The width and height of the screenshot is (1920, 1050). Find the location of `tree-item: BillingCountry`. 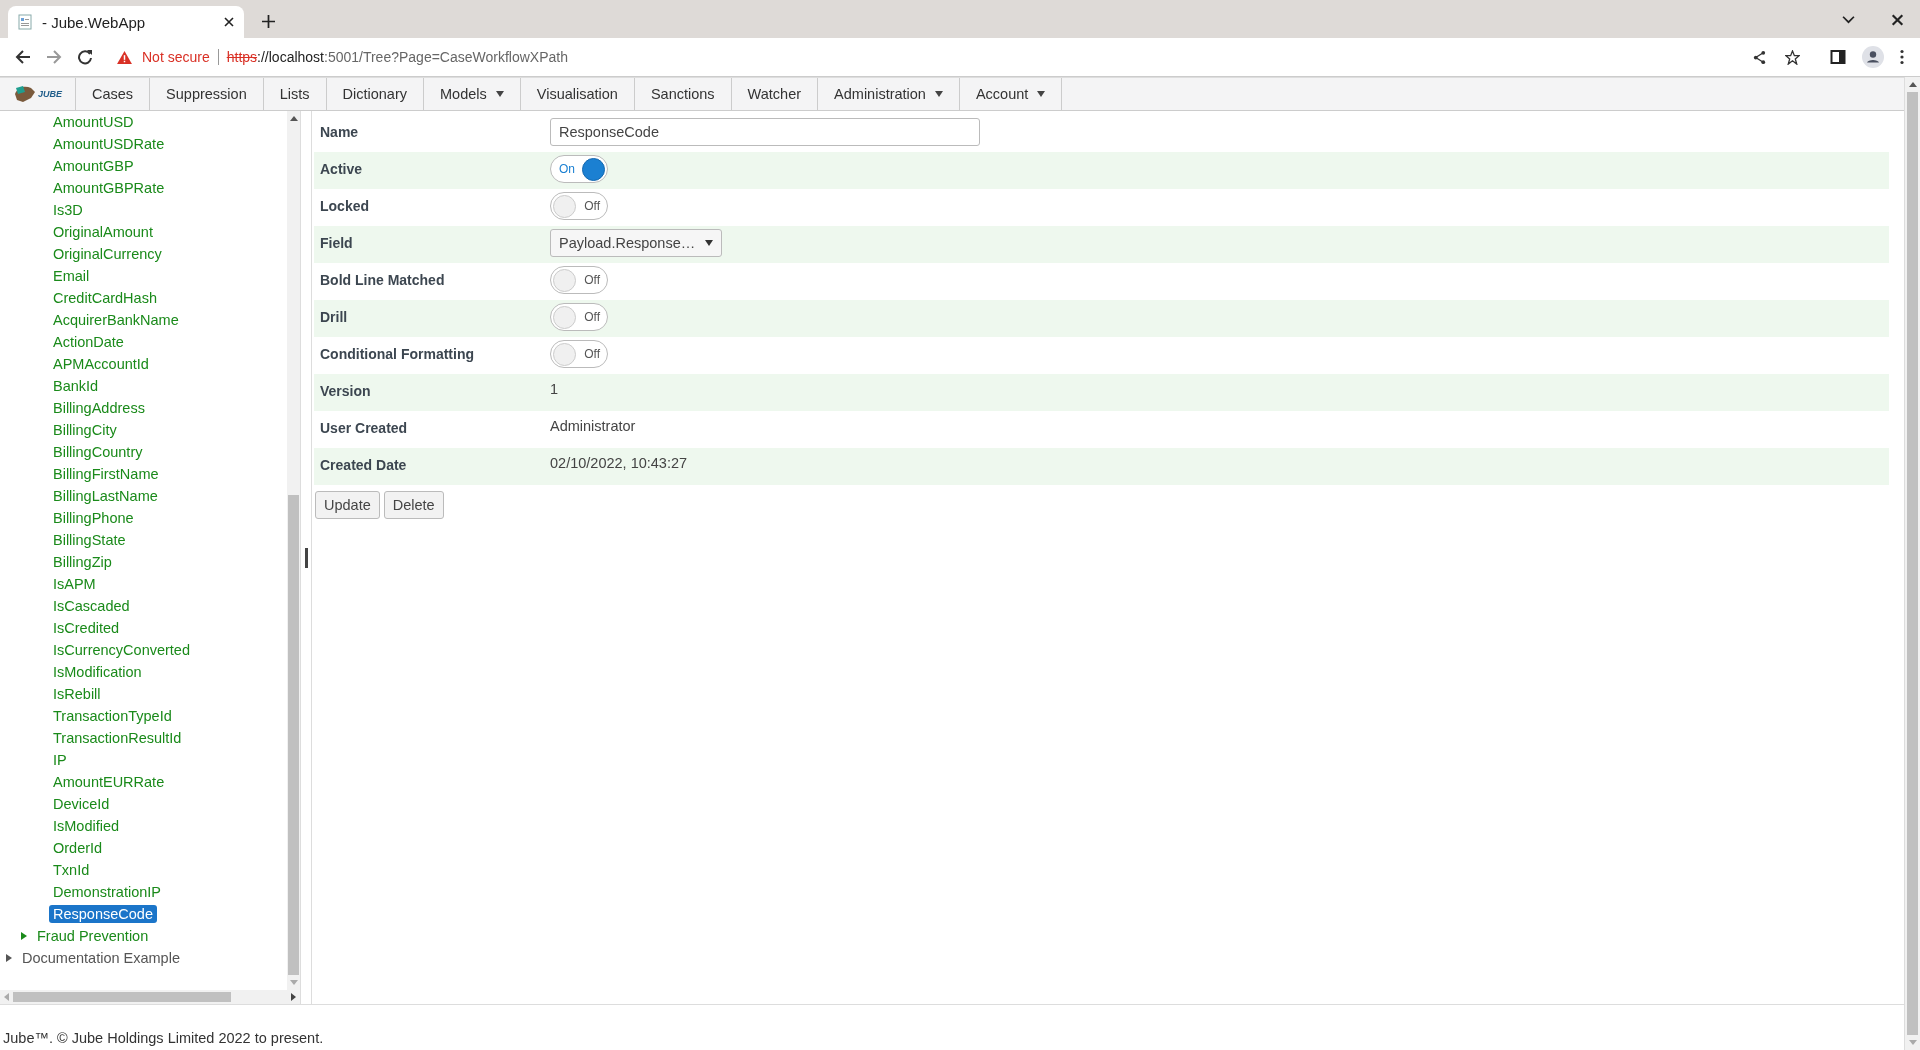

tree-item: BillingCountry is located at coordinates (98, 452).